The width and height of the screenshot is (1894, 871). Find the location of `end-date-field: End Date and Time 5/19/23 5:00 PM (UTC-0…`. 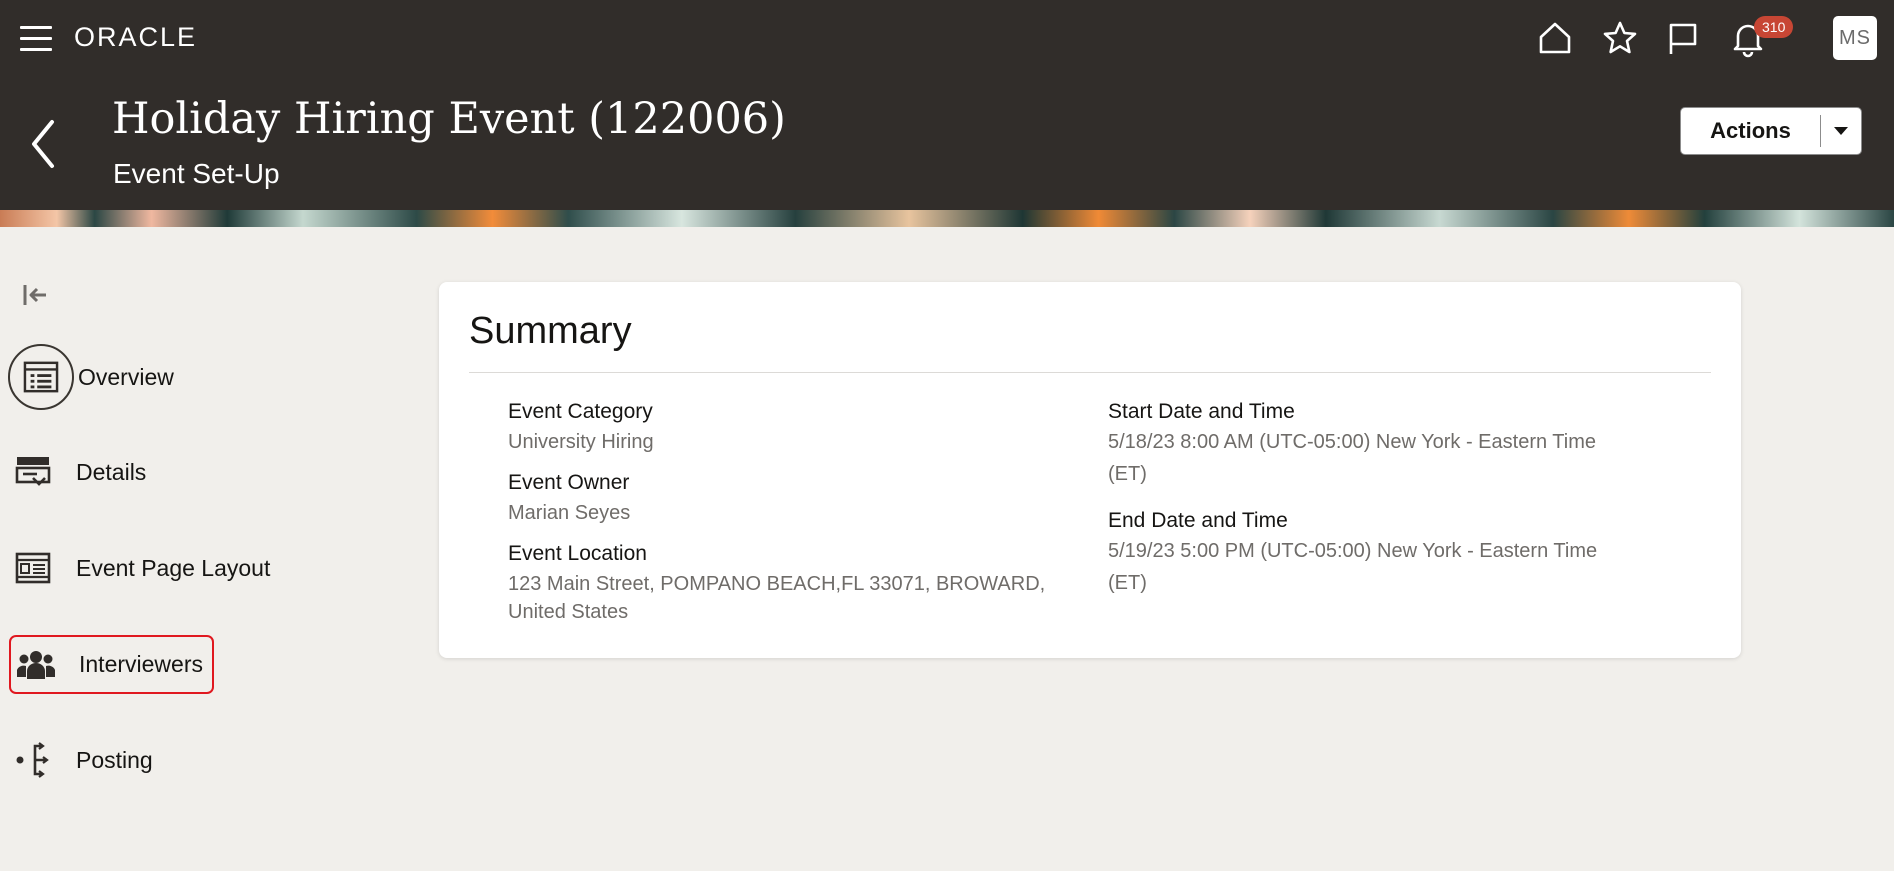

end-date-field: End Date and Time 5/19/23 5:00 PM (UTC-0… is located at coordinates (1352, 552).